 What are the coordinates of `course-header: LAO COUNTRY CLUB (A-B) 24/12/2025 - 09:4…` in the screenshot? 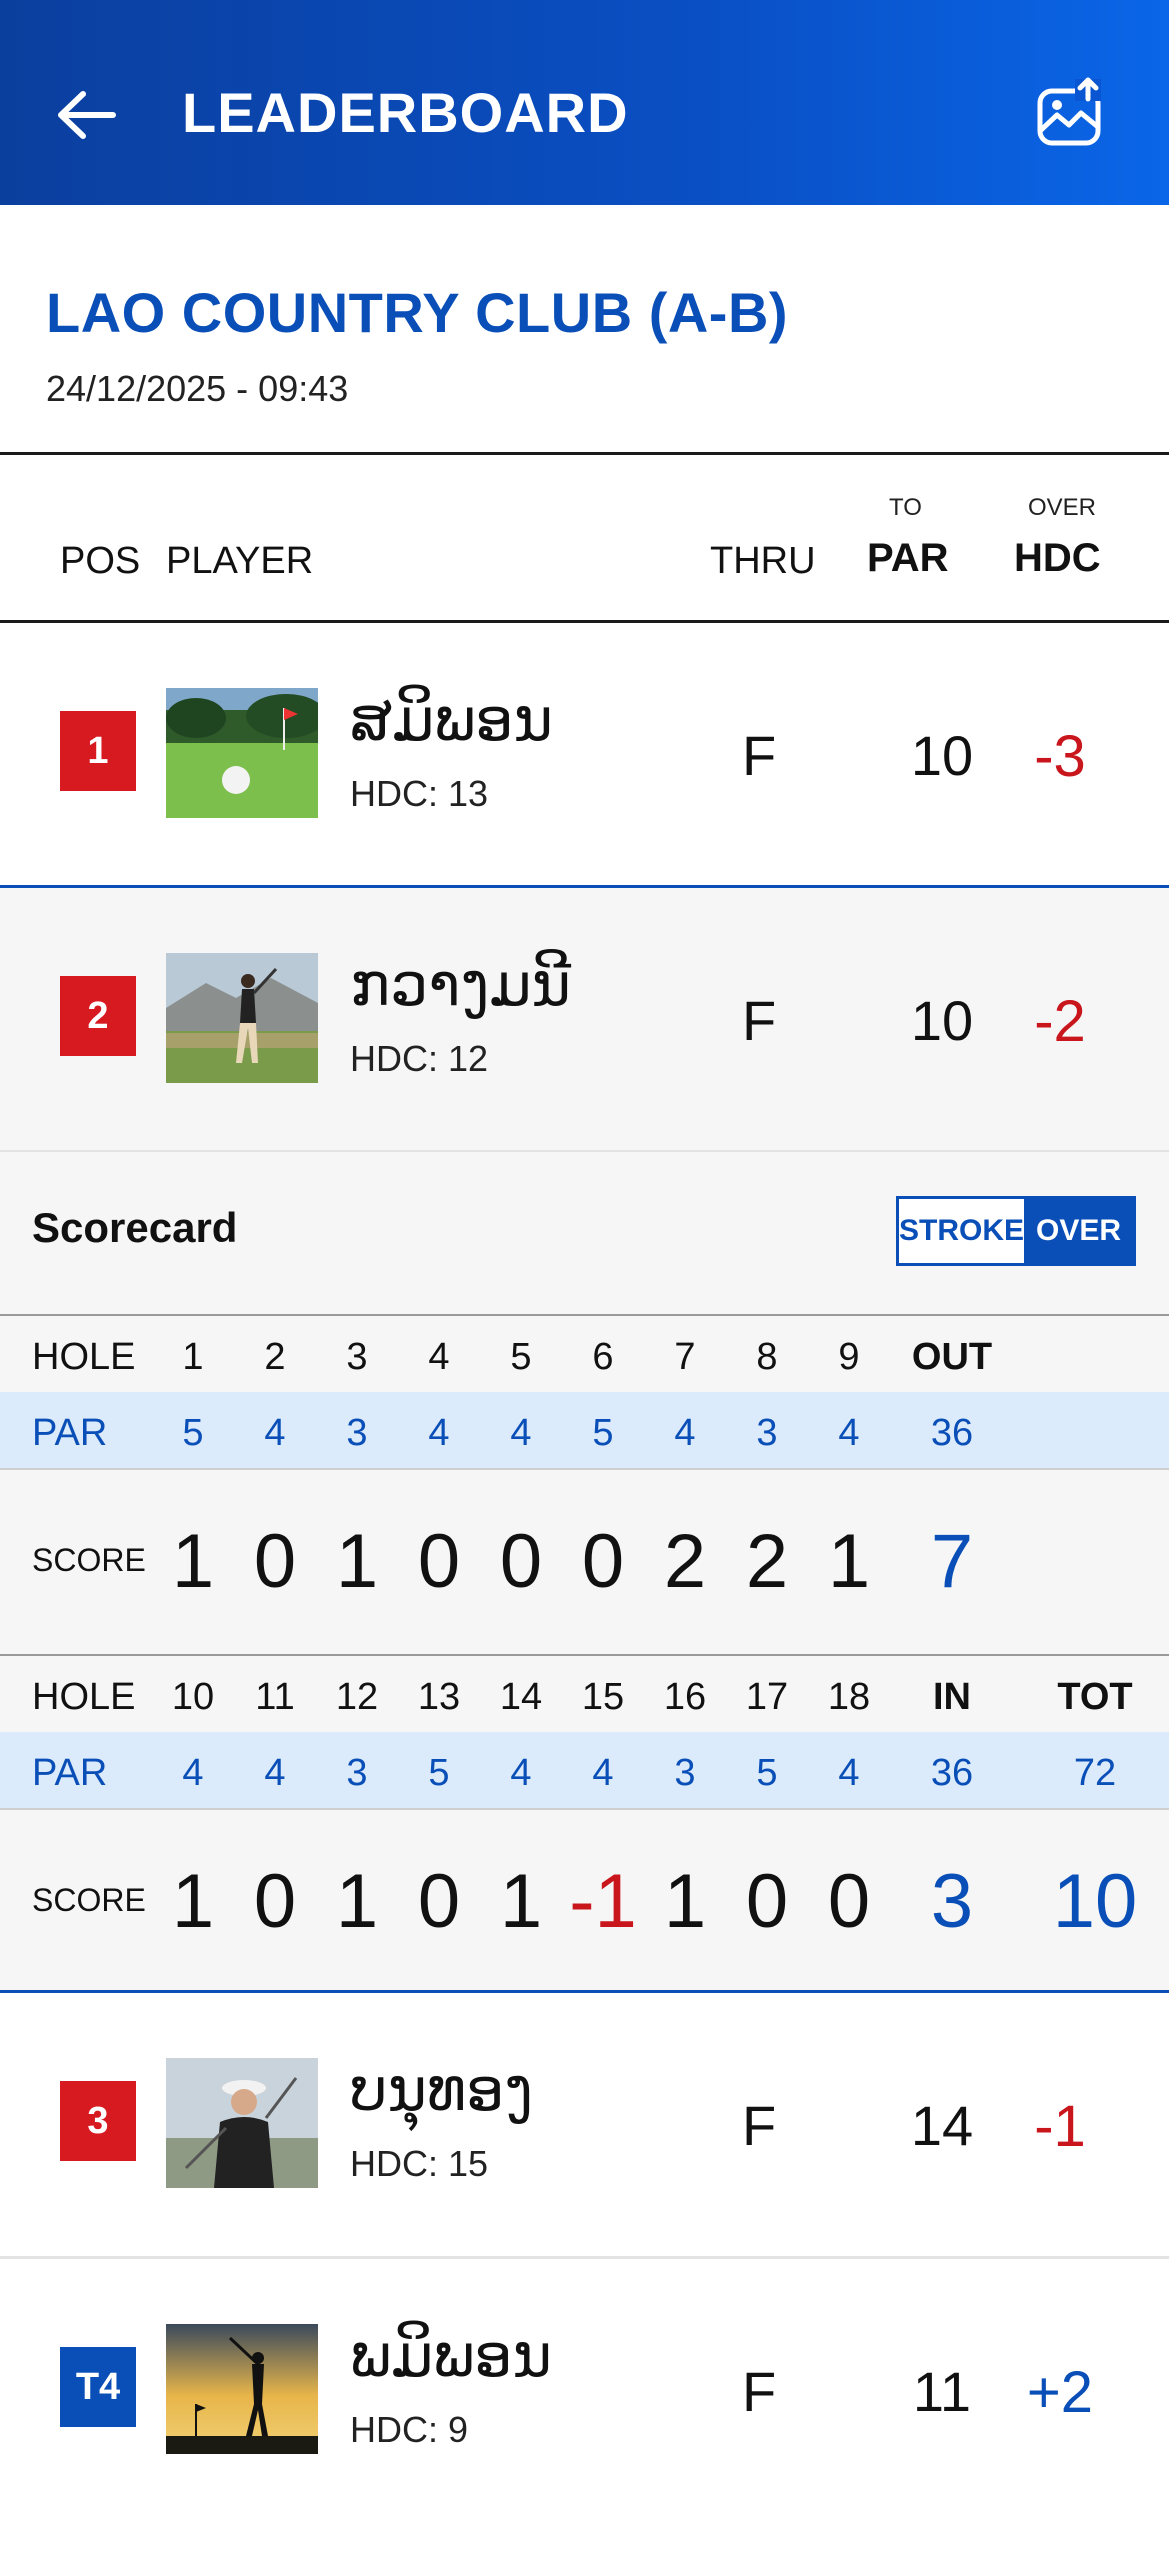 It's located at (584, 330).